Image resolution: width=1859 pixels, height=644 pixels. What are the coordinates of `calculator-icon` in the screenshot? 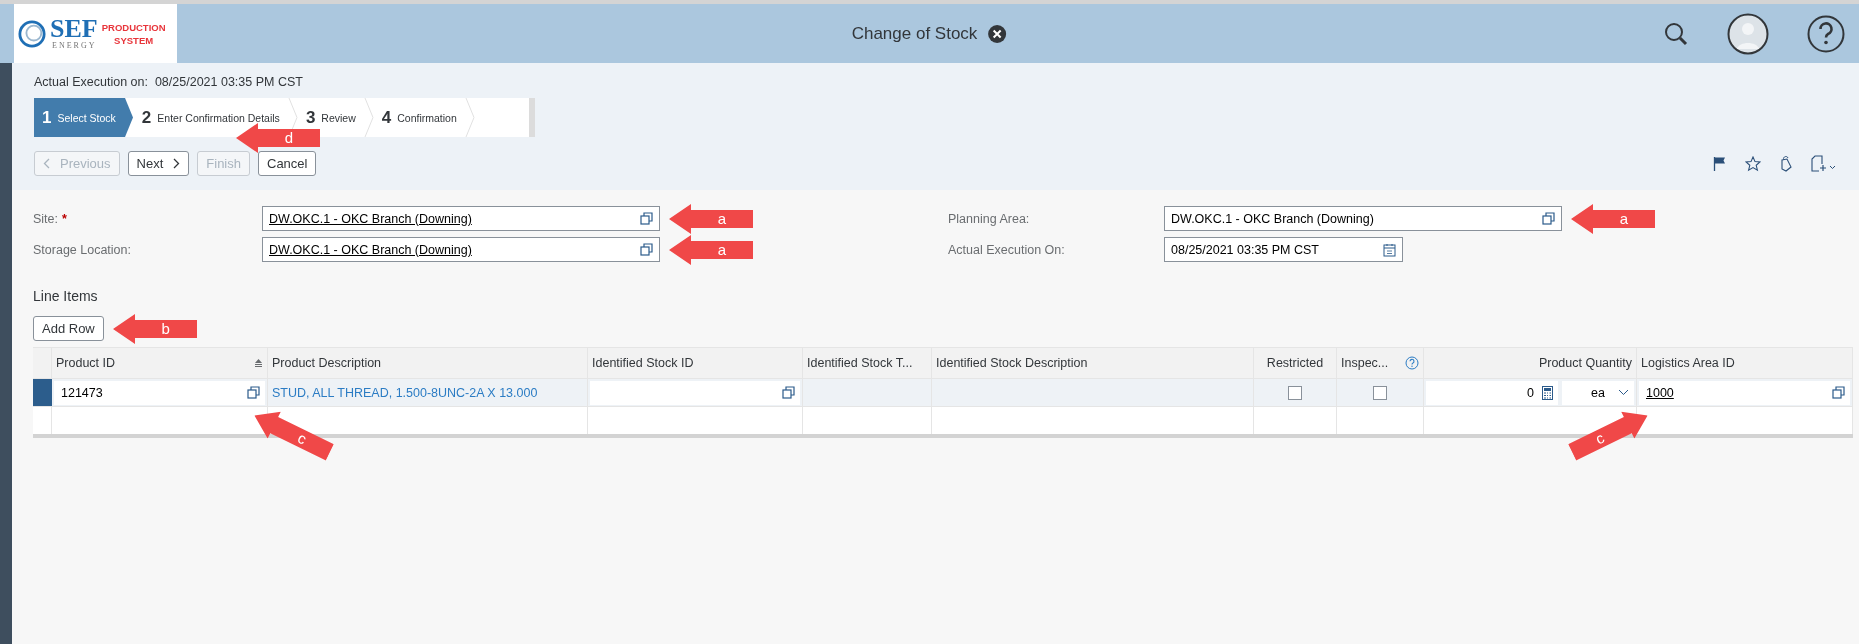 It's located at (1547, 392).